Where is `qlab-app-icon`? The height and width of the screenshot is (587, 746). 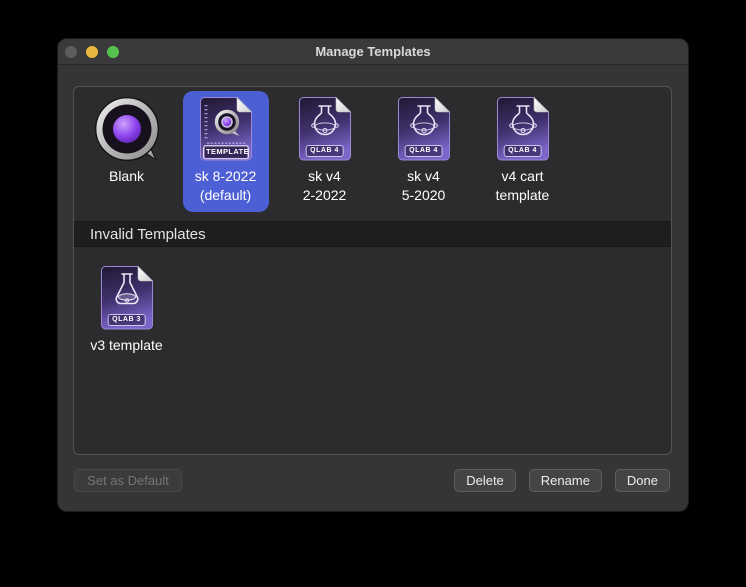
qlab-app-icon is located at coordinates (127, 129).